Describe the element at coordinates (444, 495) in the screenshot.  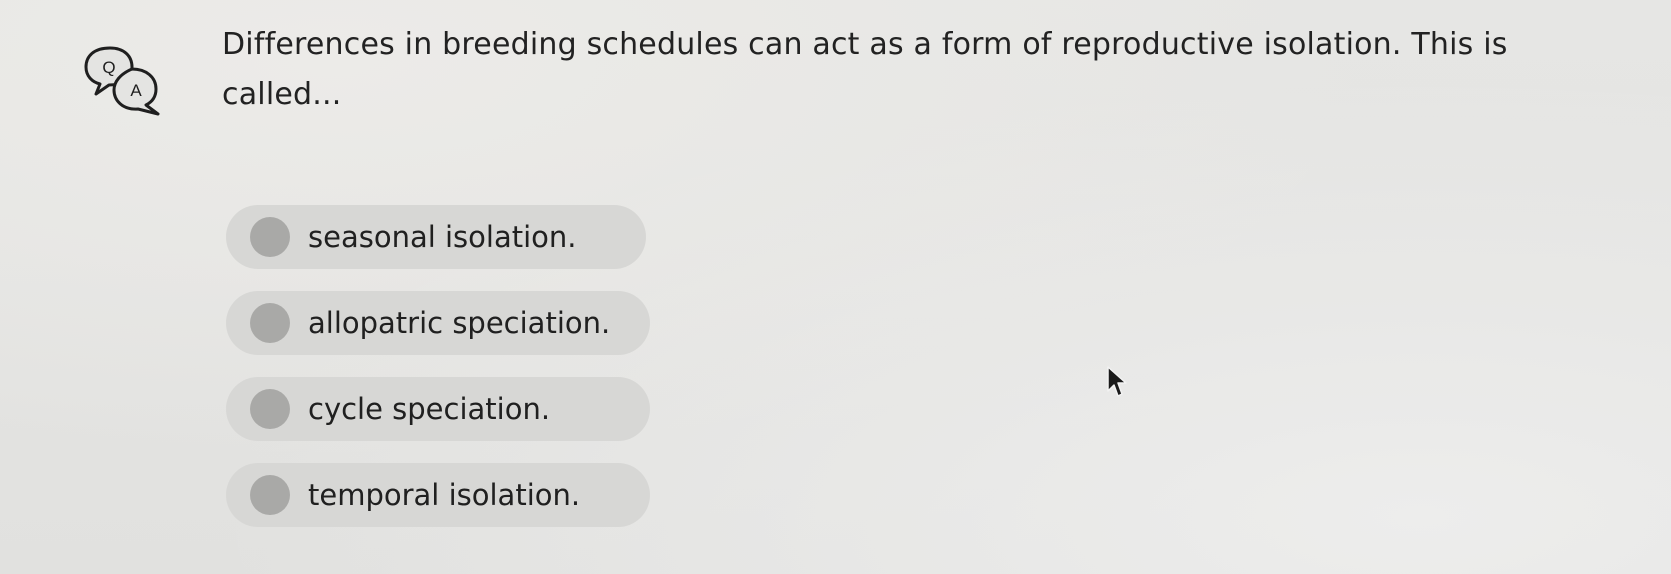
I see `answer-option-label: temporal isolation.` at that location.